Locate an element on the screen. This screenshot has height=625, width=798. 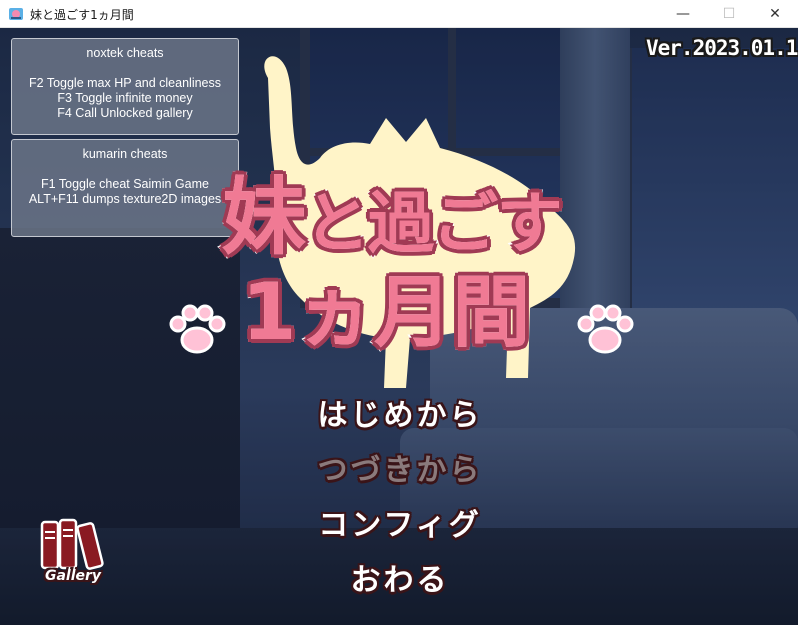
menu-quit: おわる is located at coordinates (400, 577).